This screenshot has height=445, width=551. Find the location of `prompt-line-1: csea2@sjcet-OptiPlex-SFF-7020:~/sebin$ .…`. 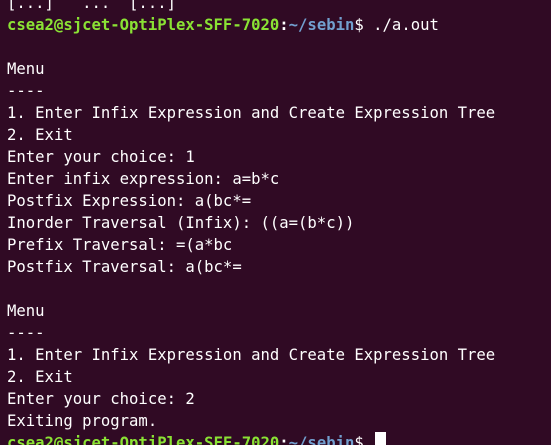

prompt-line-1: csea2@sjcet-OptiPlex-SFF-7020:~/sebin$ .… is located at coordinates (251, 25).